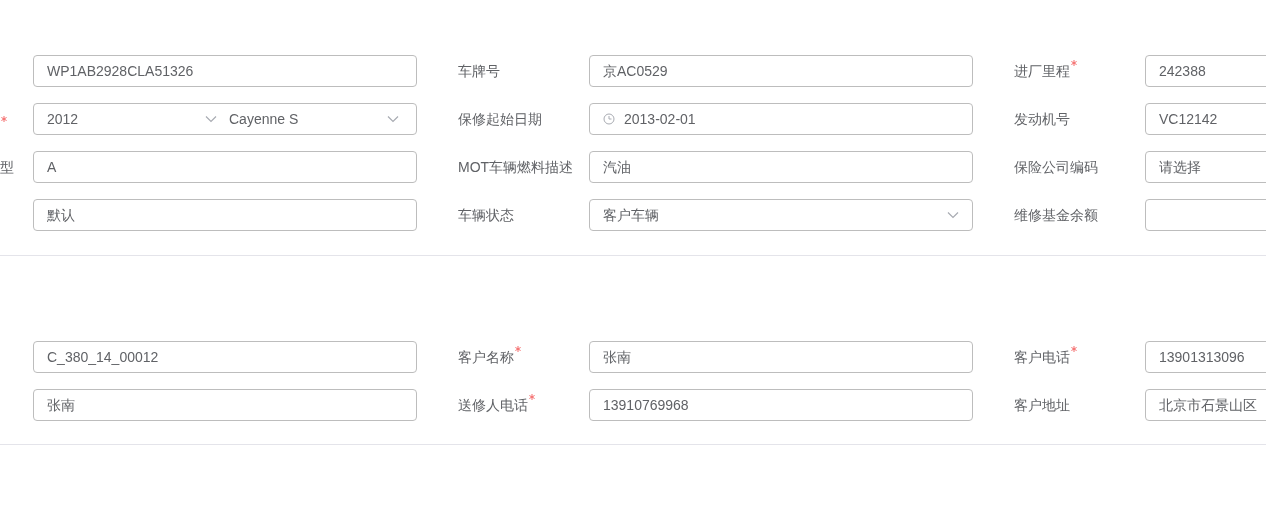 This screenshot has height=510, width=1266. What do you see at coordinates (264, 119) in the screenshot?
I see `select-value: Cayenne S` at bounding box center [264, 119].